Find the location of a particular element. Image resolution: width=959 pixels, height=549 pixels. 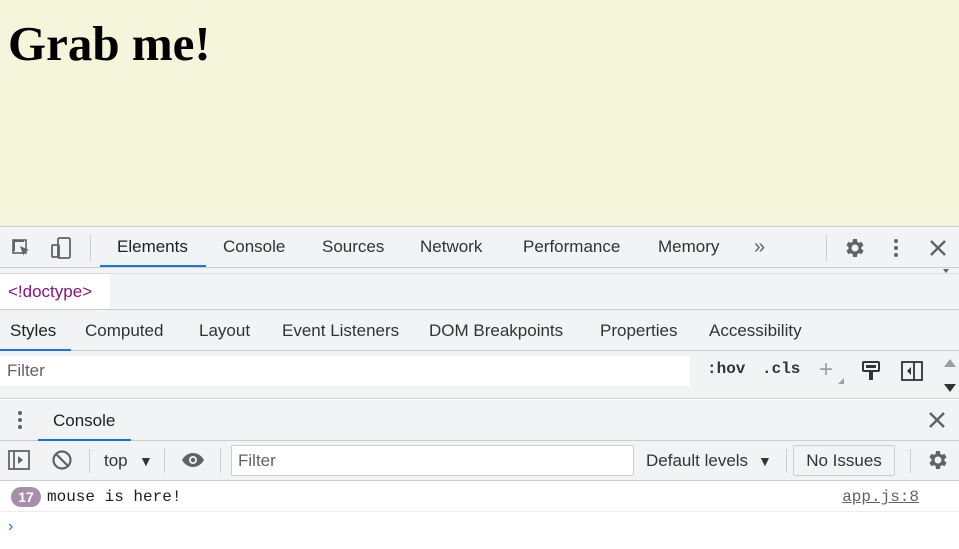

tab-memory: Memory is located at coordinates (688, 247).